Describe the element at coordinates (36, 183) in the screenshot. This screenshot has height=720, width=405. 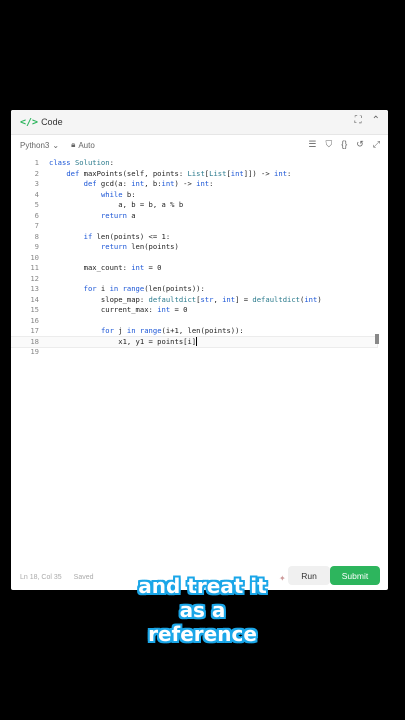
I see `line-number: 3` at that location.